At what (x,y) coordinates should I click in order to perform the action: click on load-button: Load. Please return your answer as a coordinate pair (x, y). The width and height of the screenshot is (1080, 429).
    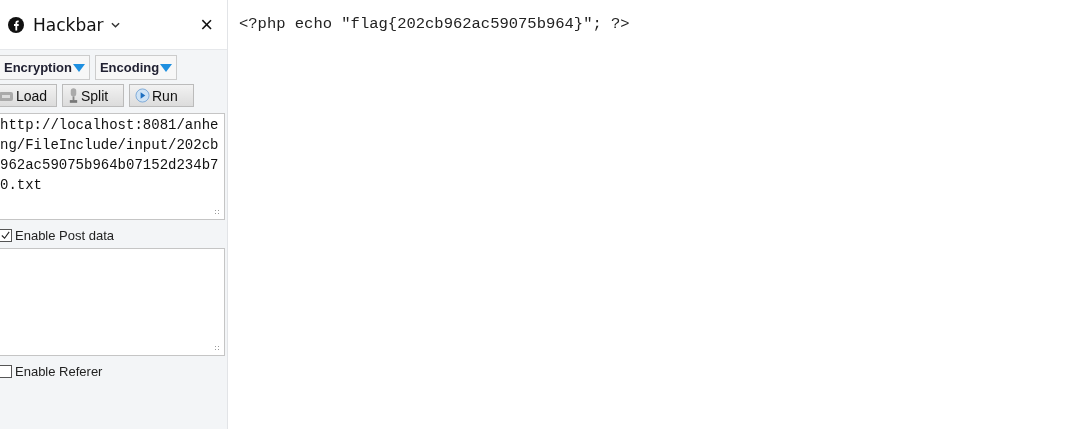
    Looking at the image, I should click on (28, 95).